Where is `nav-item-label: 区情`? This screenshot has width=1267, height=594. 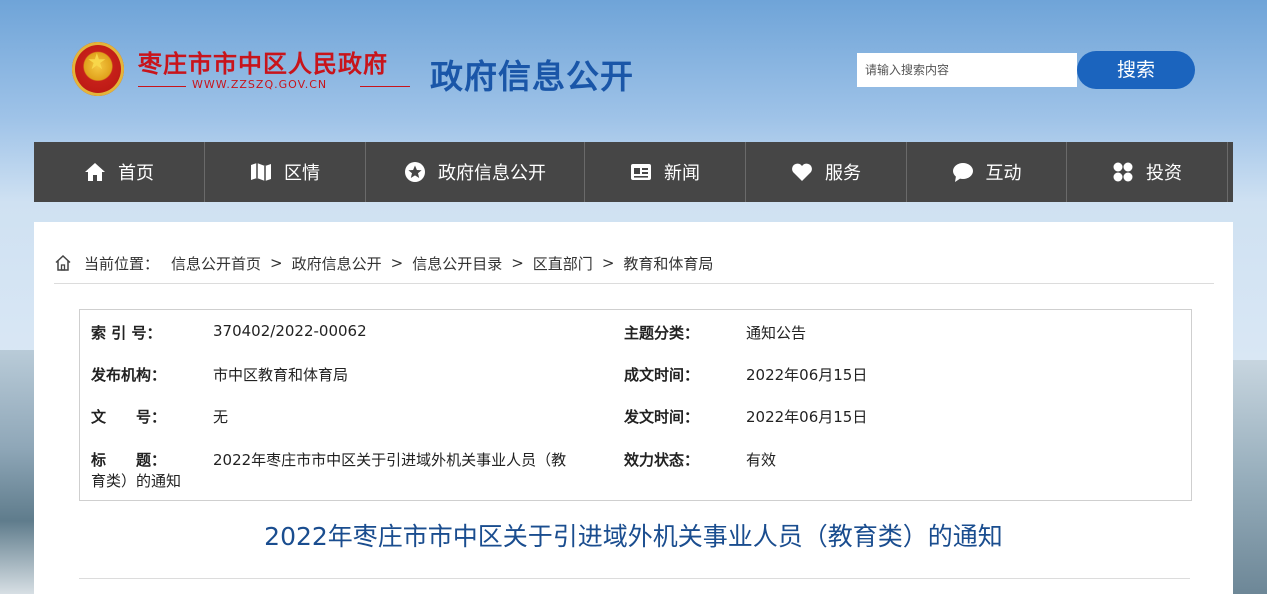
nav-item-label: 区情 is located at coordinates (302, 173).